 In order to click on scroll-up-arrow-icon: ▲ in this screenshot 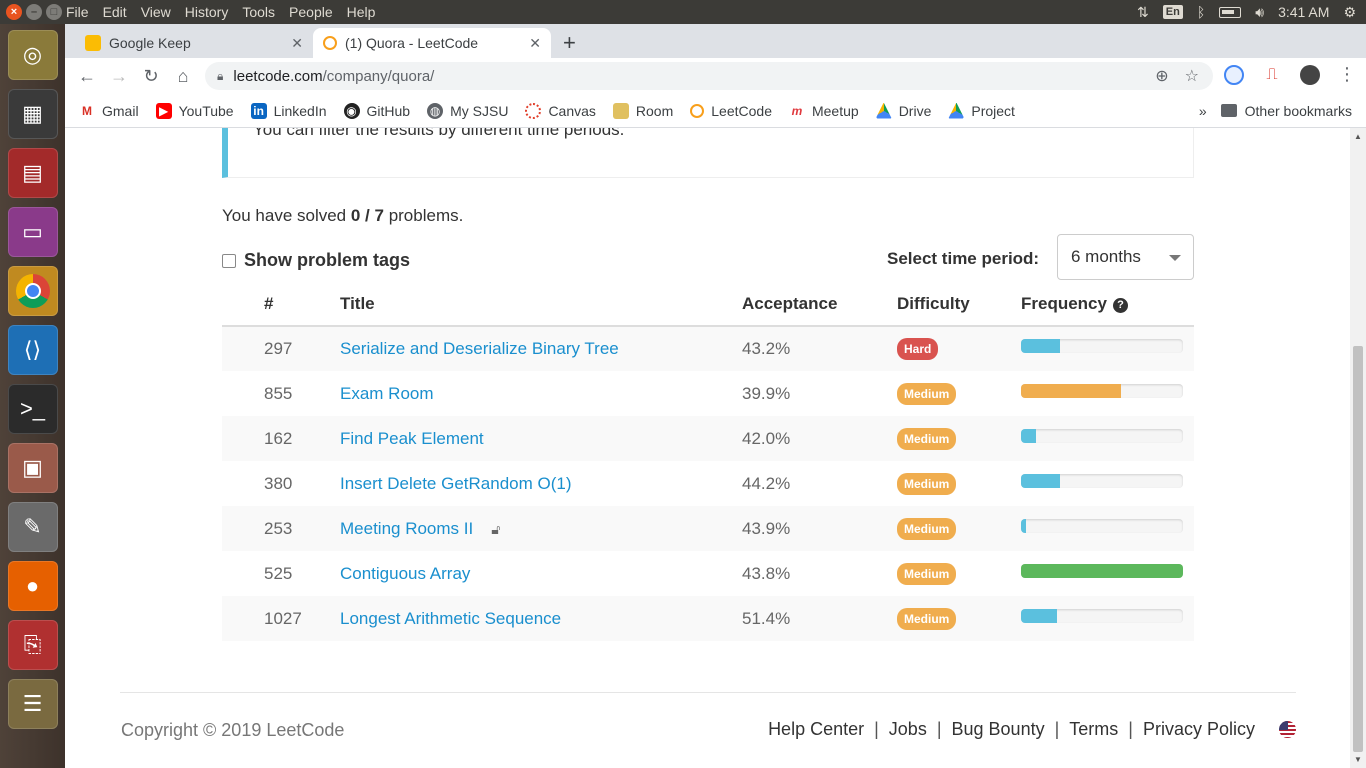, I will do `click(1358, 136)`.